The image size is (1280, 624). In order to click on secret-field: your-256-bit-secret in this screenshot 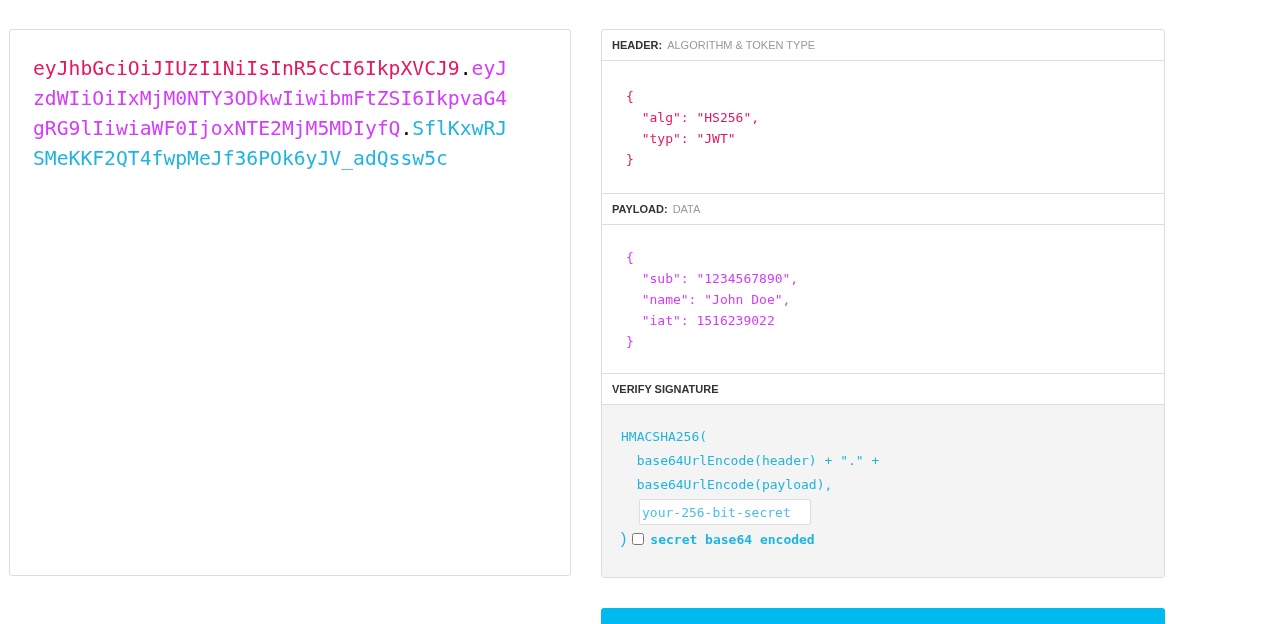, I will do `click(725, 512)`.